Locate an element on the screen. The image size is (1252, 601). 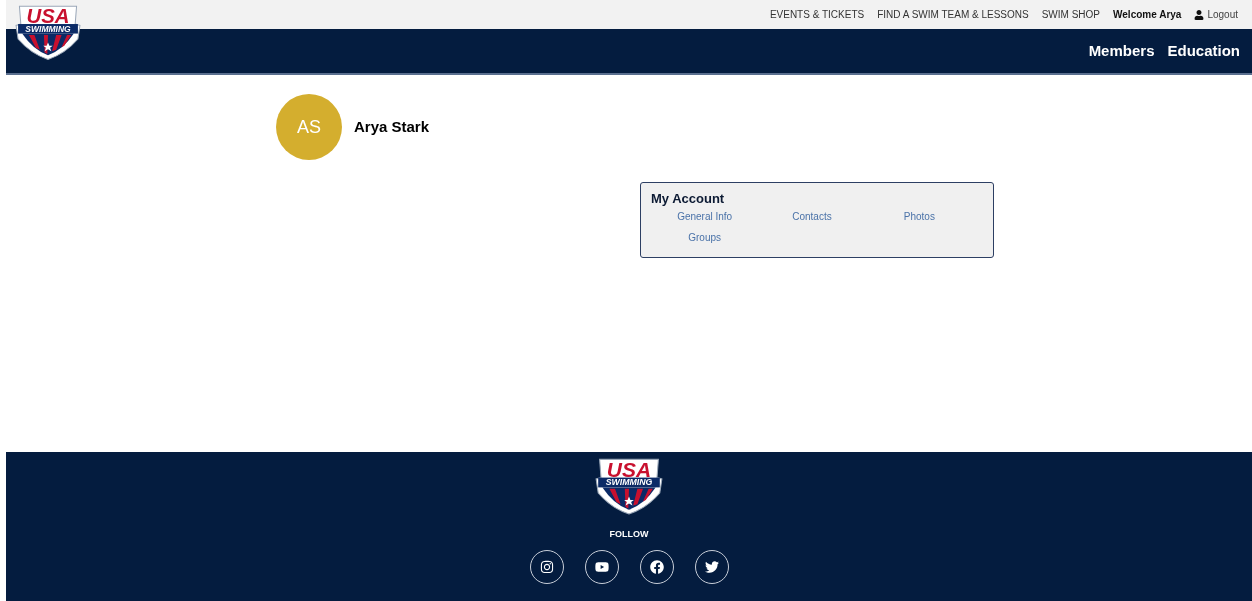
logout-link: Logout is located at coordinates (1216, 14).